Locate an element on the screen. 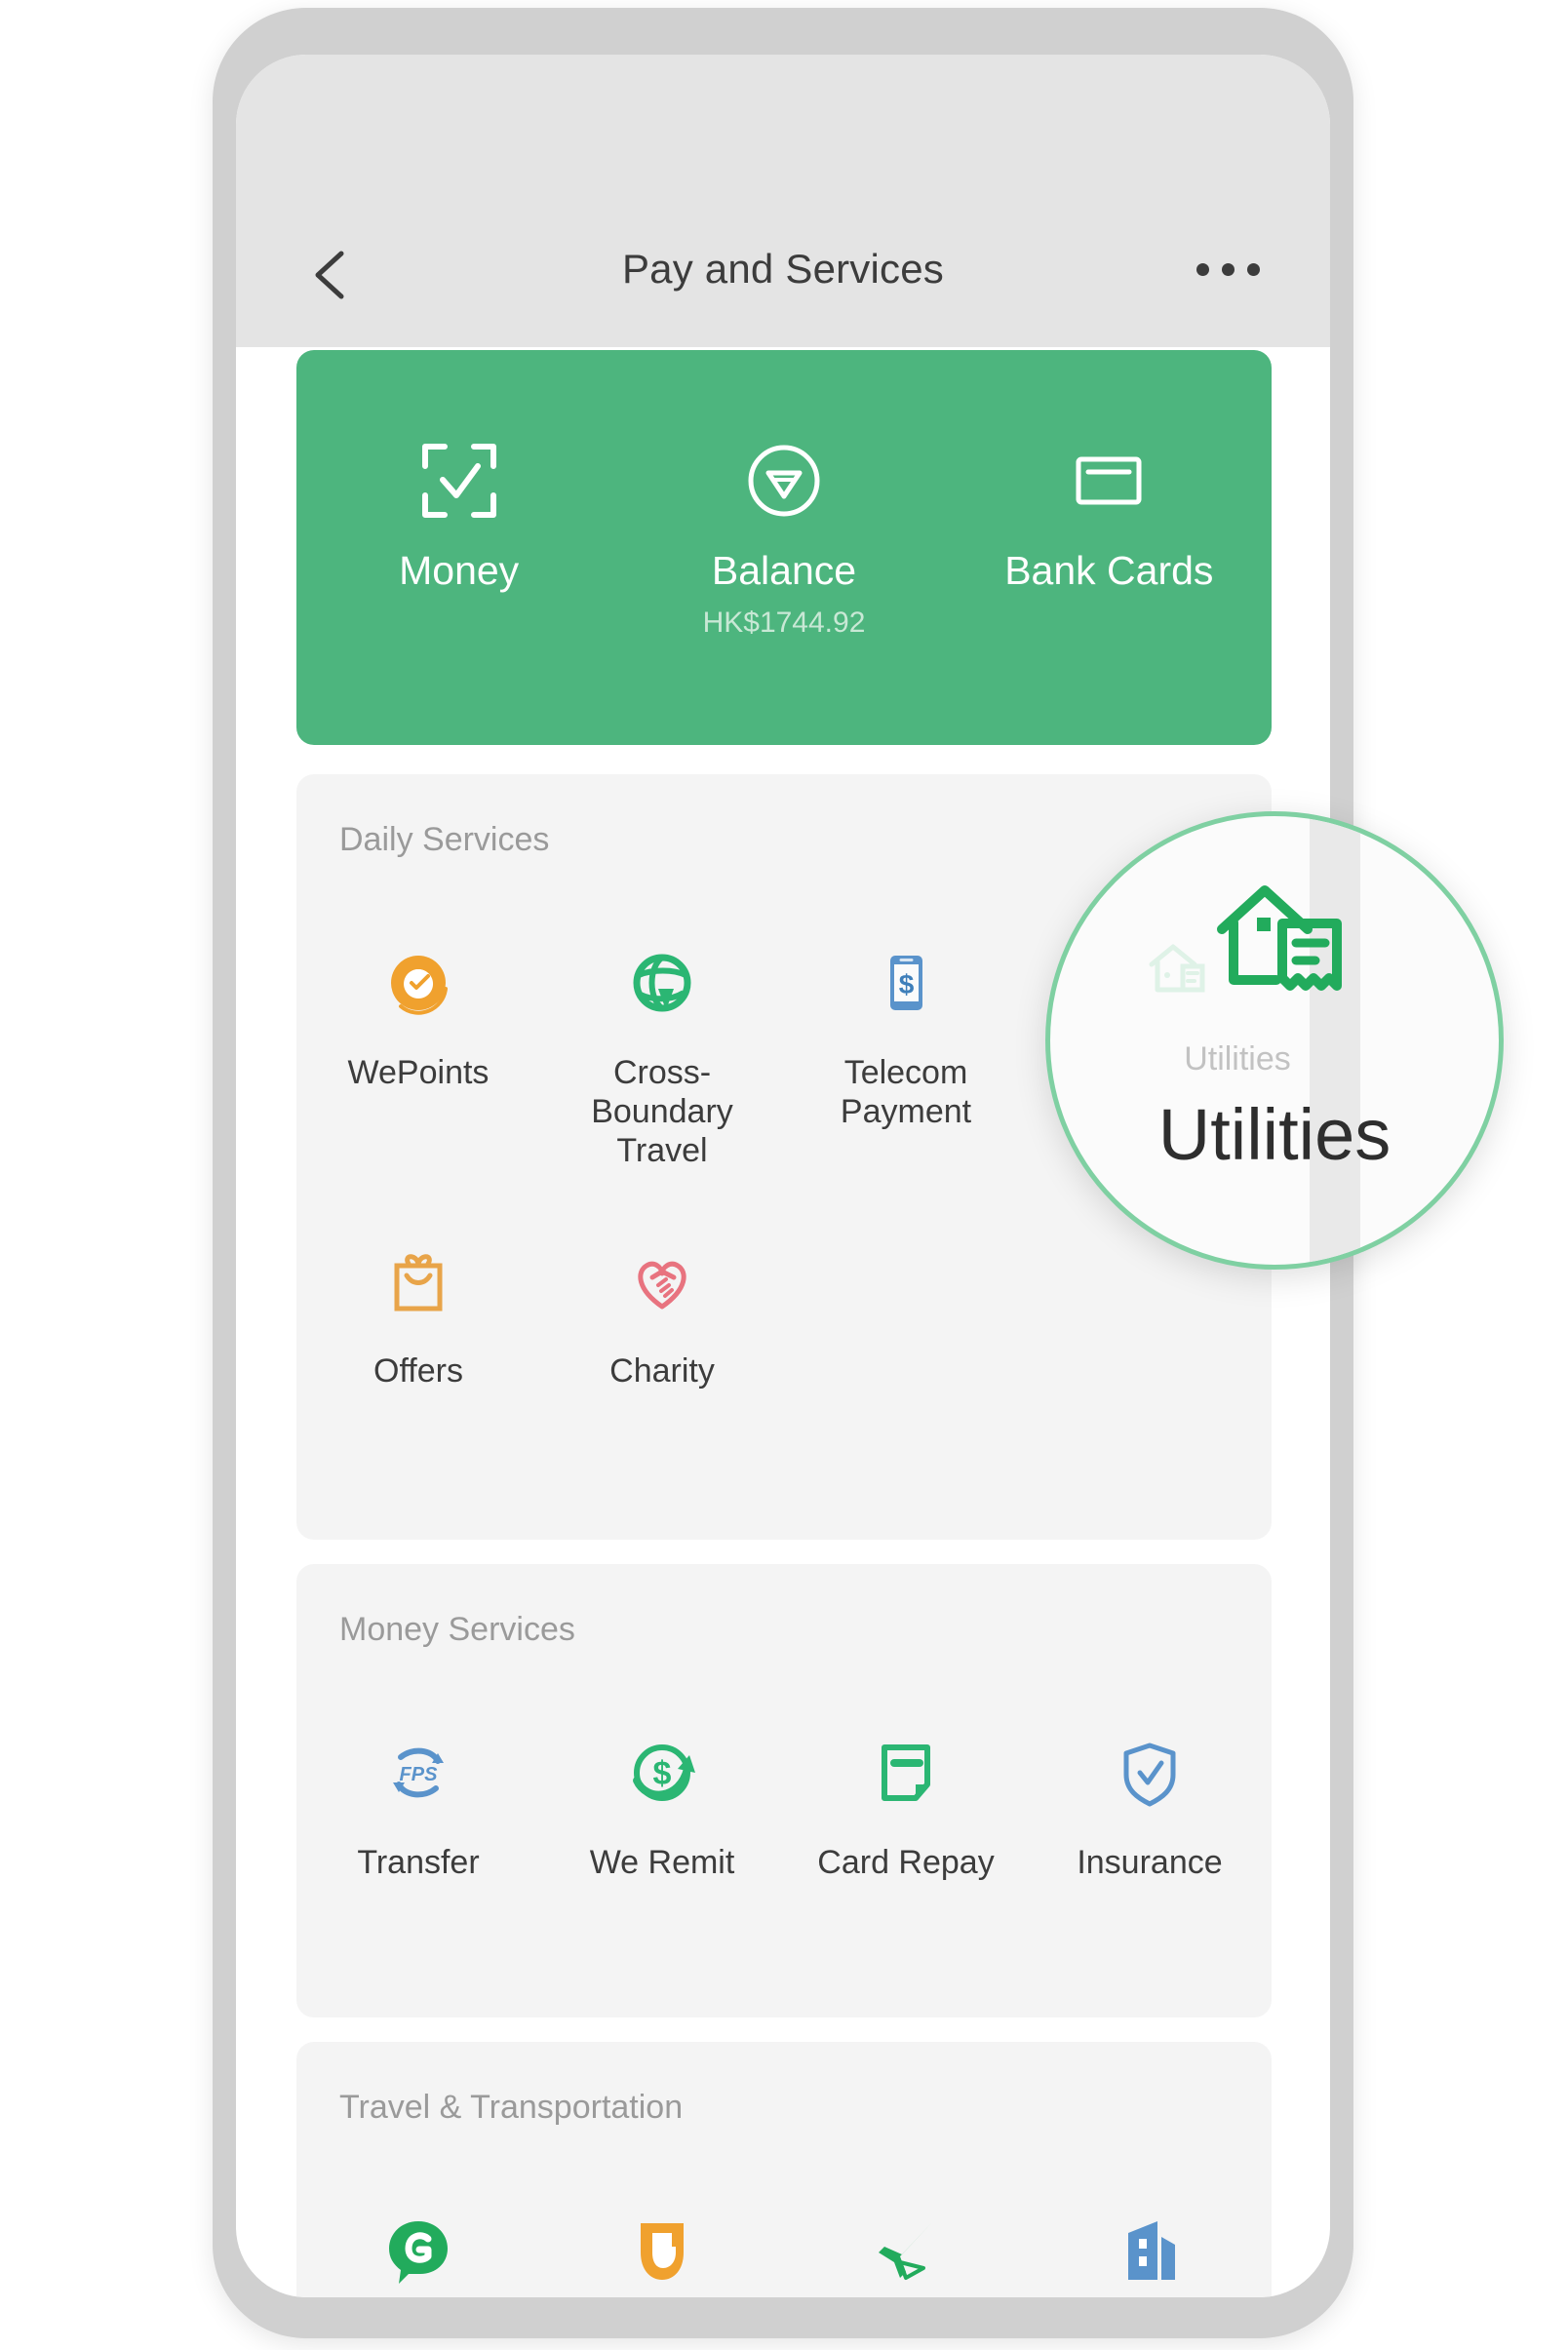 The image size is (1568, 2350). service-item-charity: Charity is located at coordinates (662, 1314).